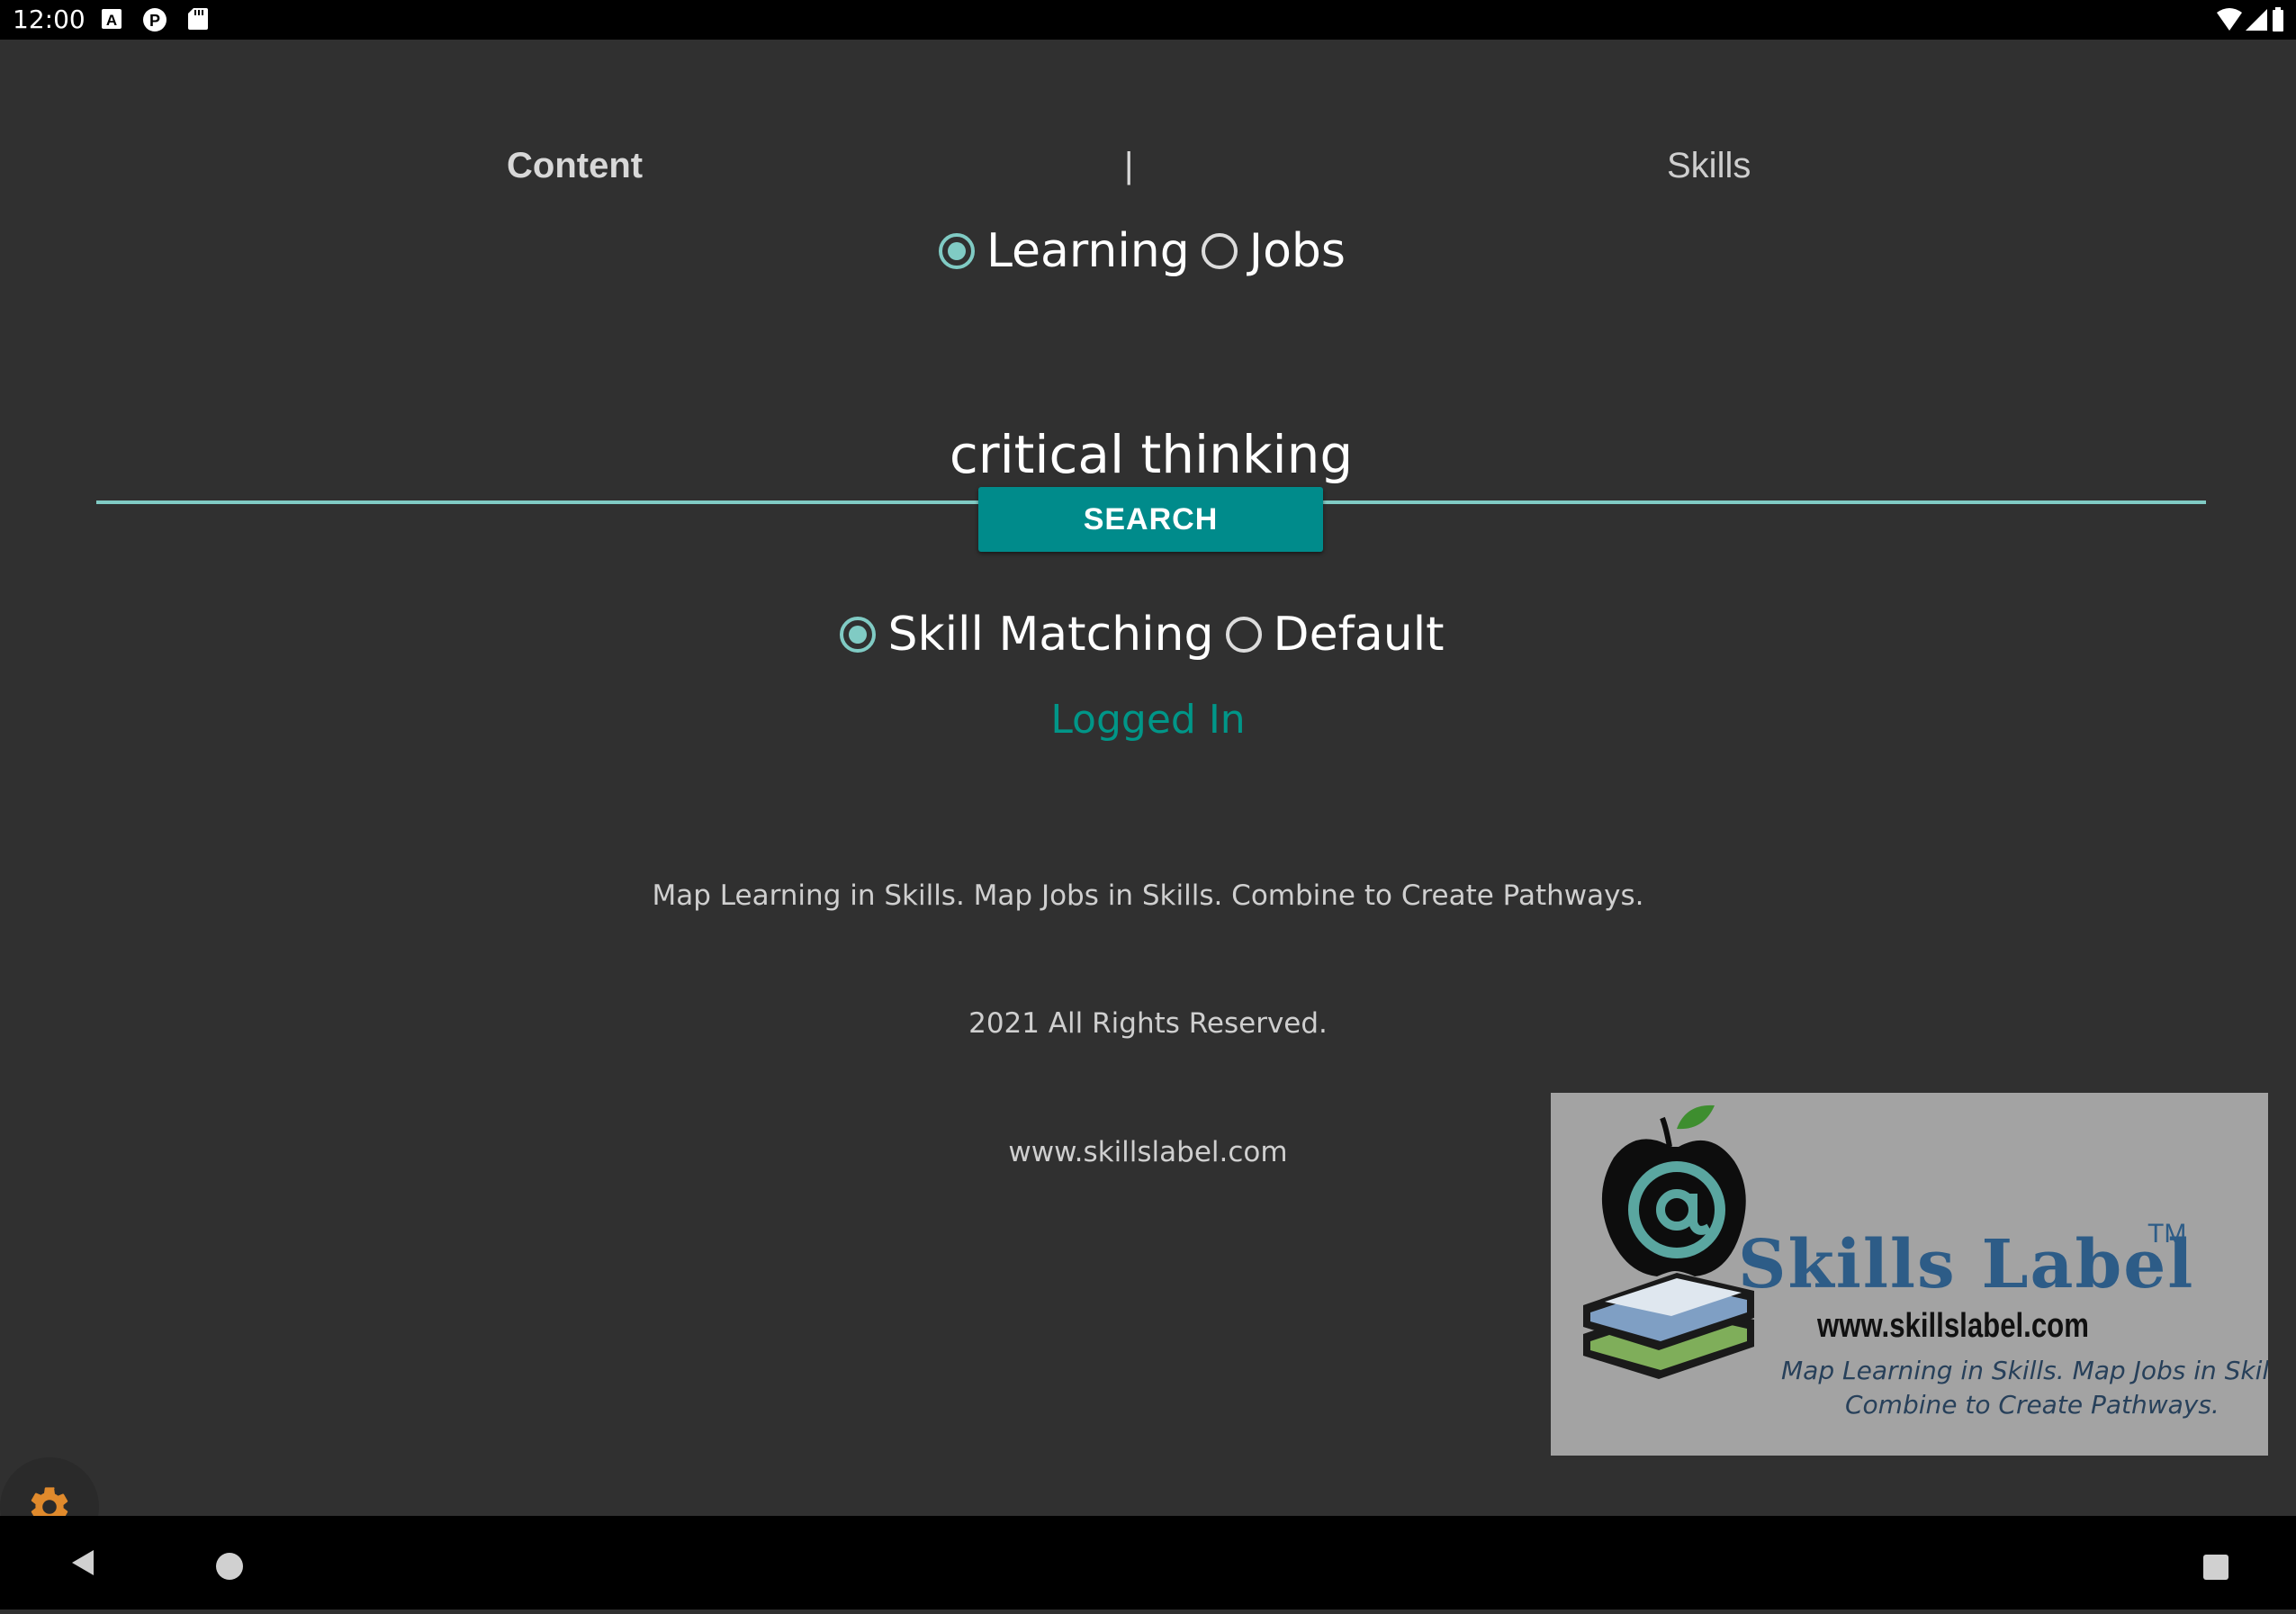  I want to click on svg-text: P, so click(154, 21).